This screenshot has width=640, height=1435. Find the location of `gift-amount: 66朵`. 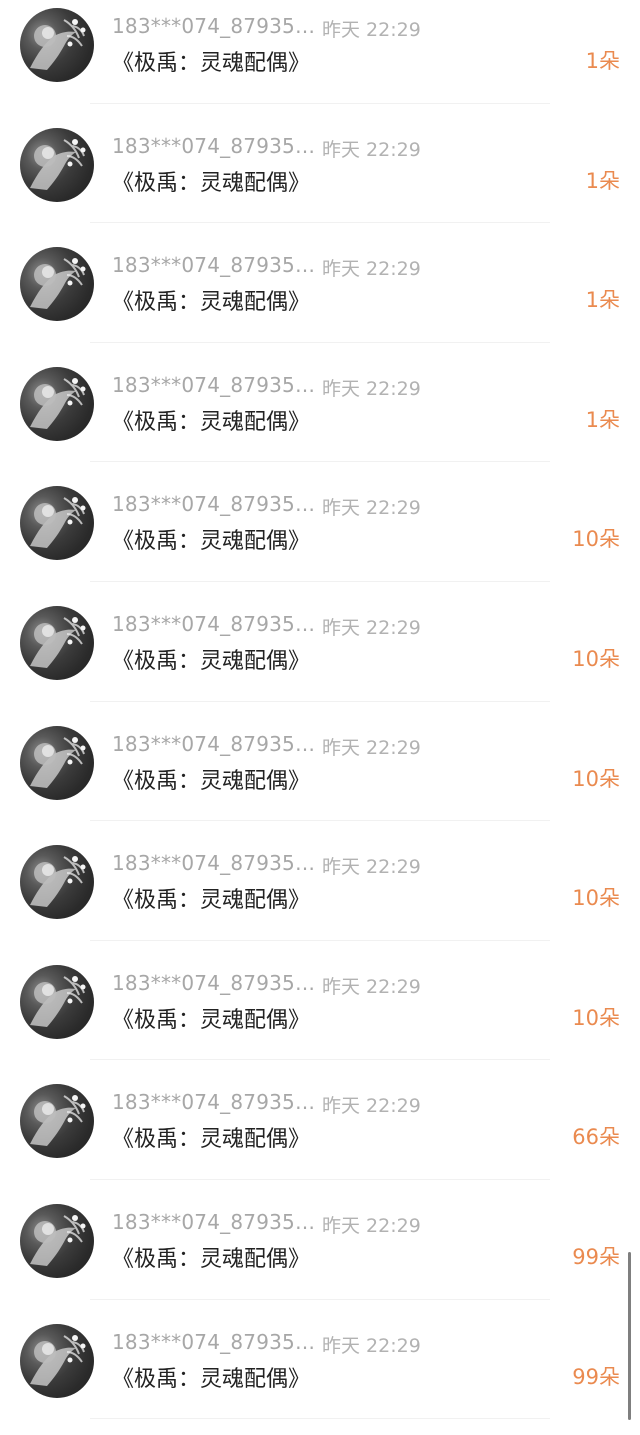

gift-amount: 66朵 is located at coordinates (596, 1137).